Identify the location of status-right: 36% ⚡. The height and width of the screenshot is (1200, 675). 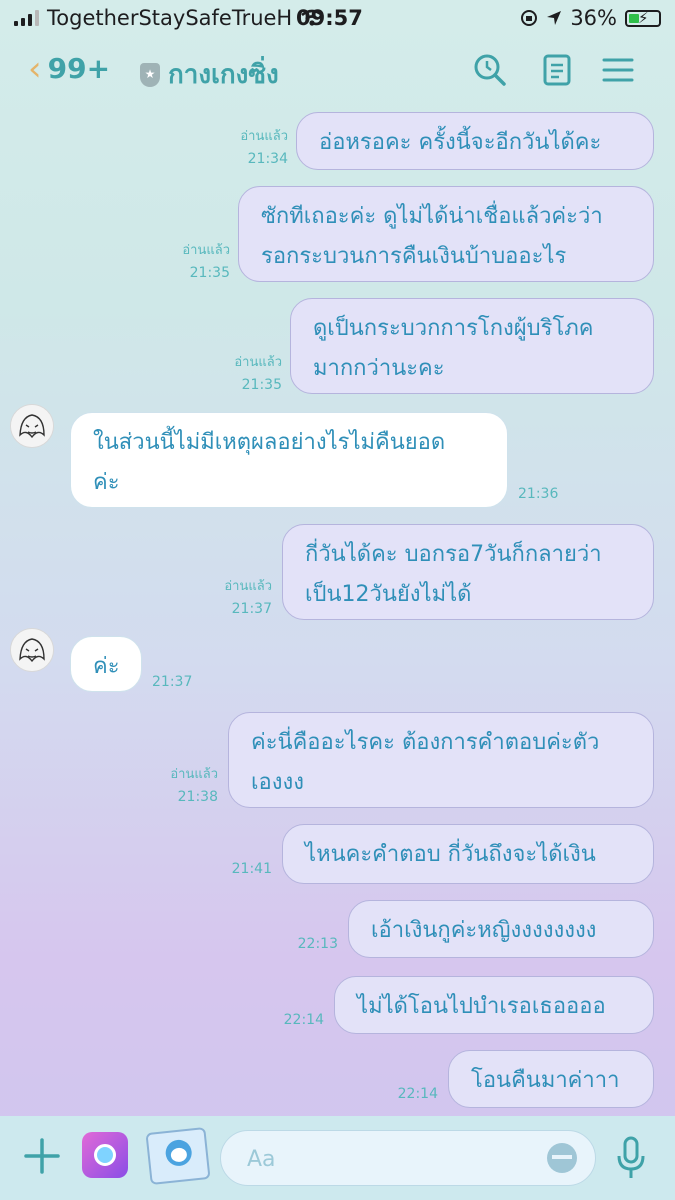
(590, 18).